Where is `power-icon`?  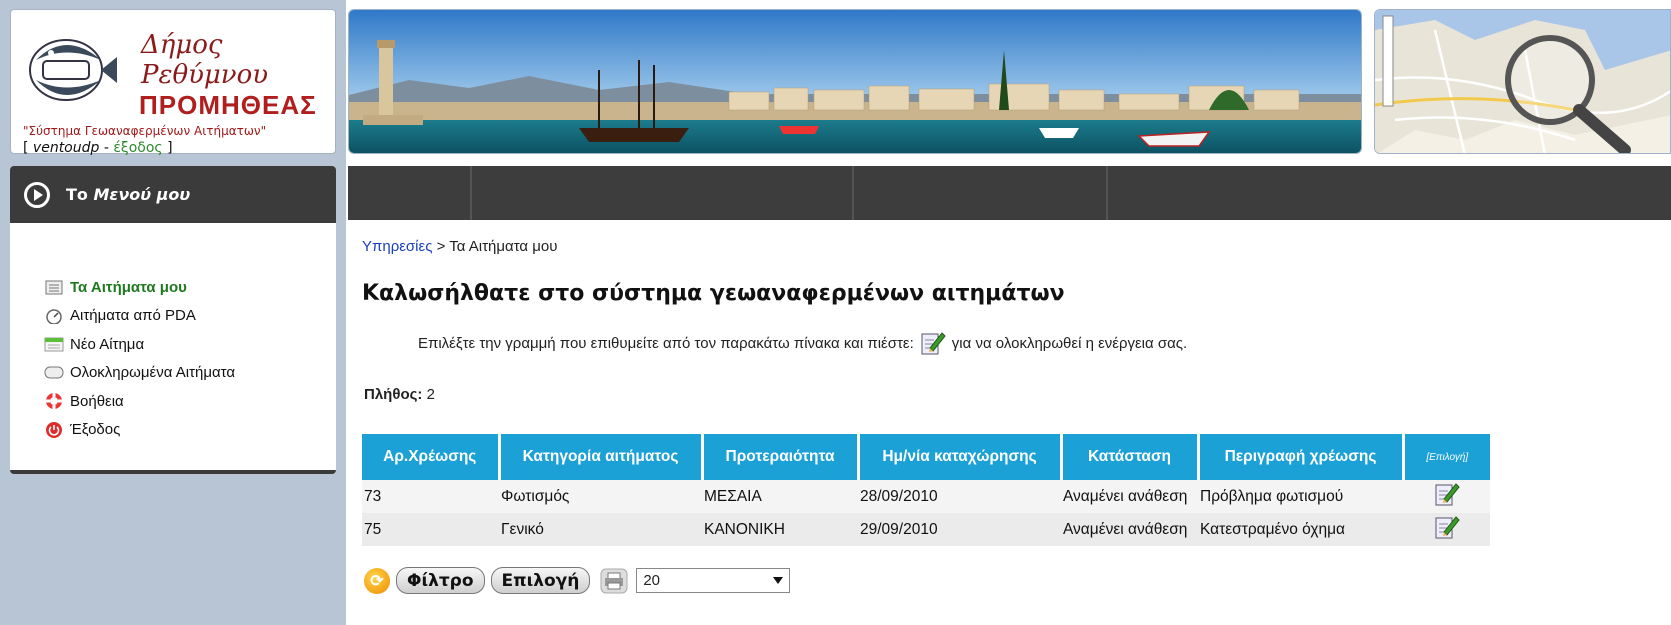
power-icon is located at coordinates (54, 429).